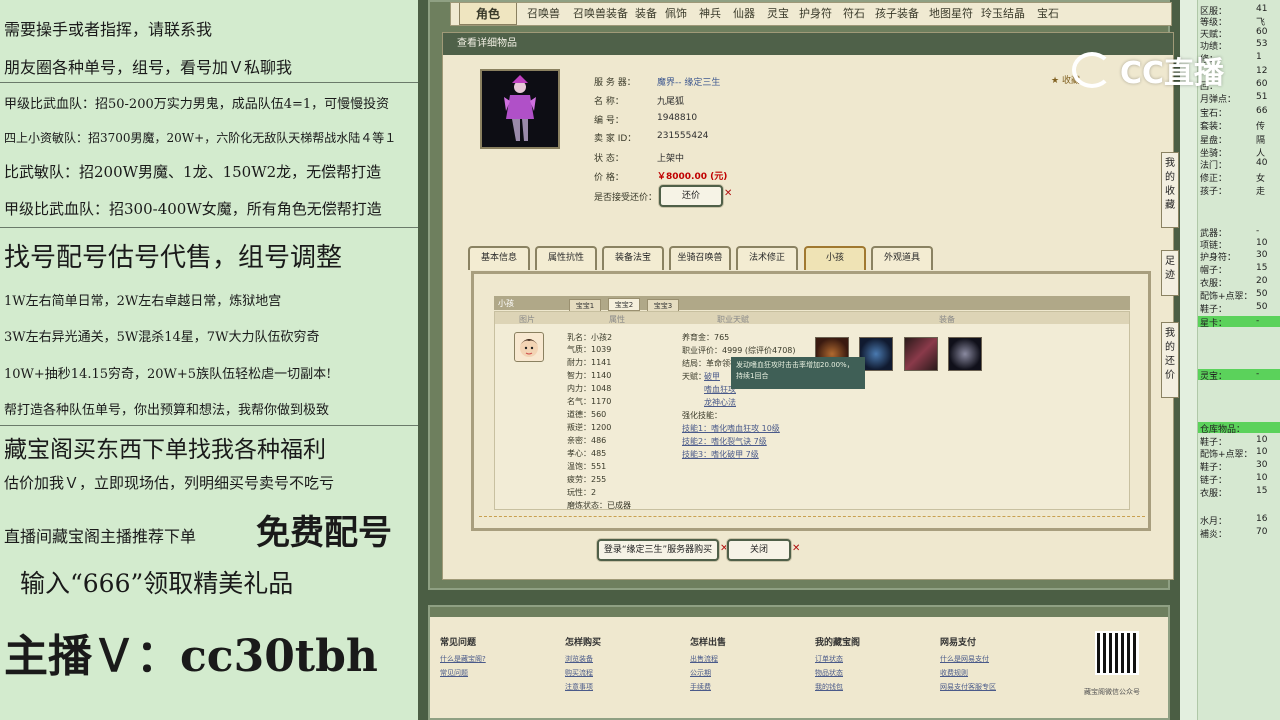  I want to click on footer-link: 注意事项, so click(579, 687).